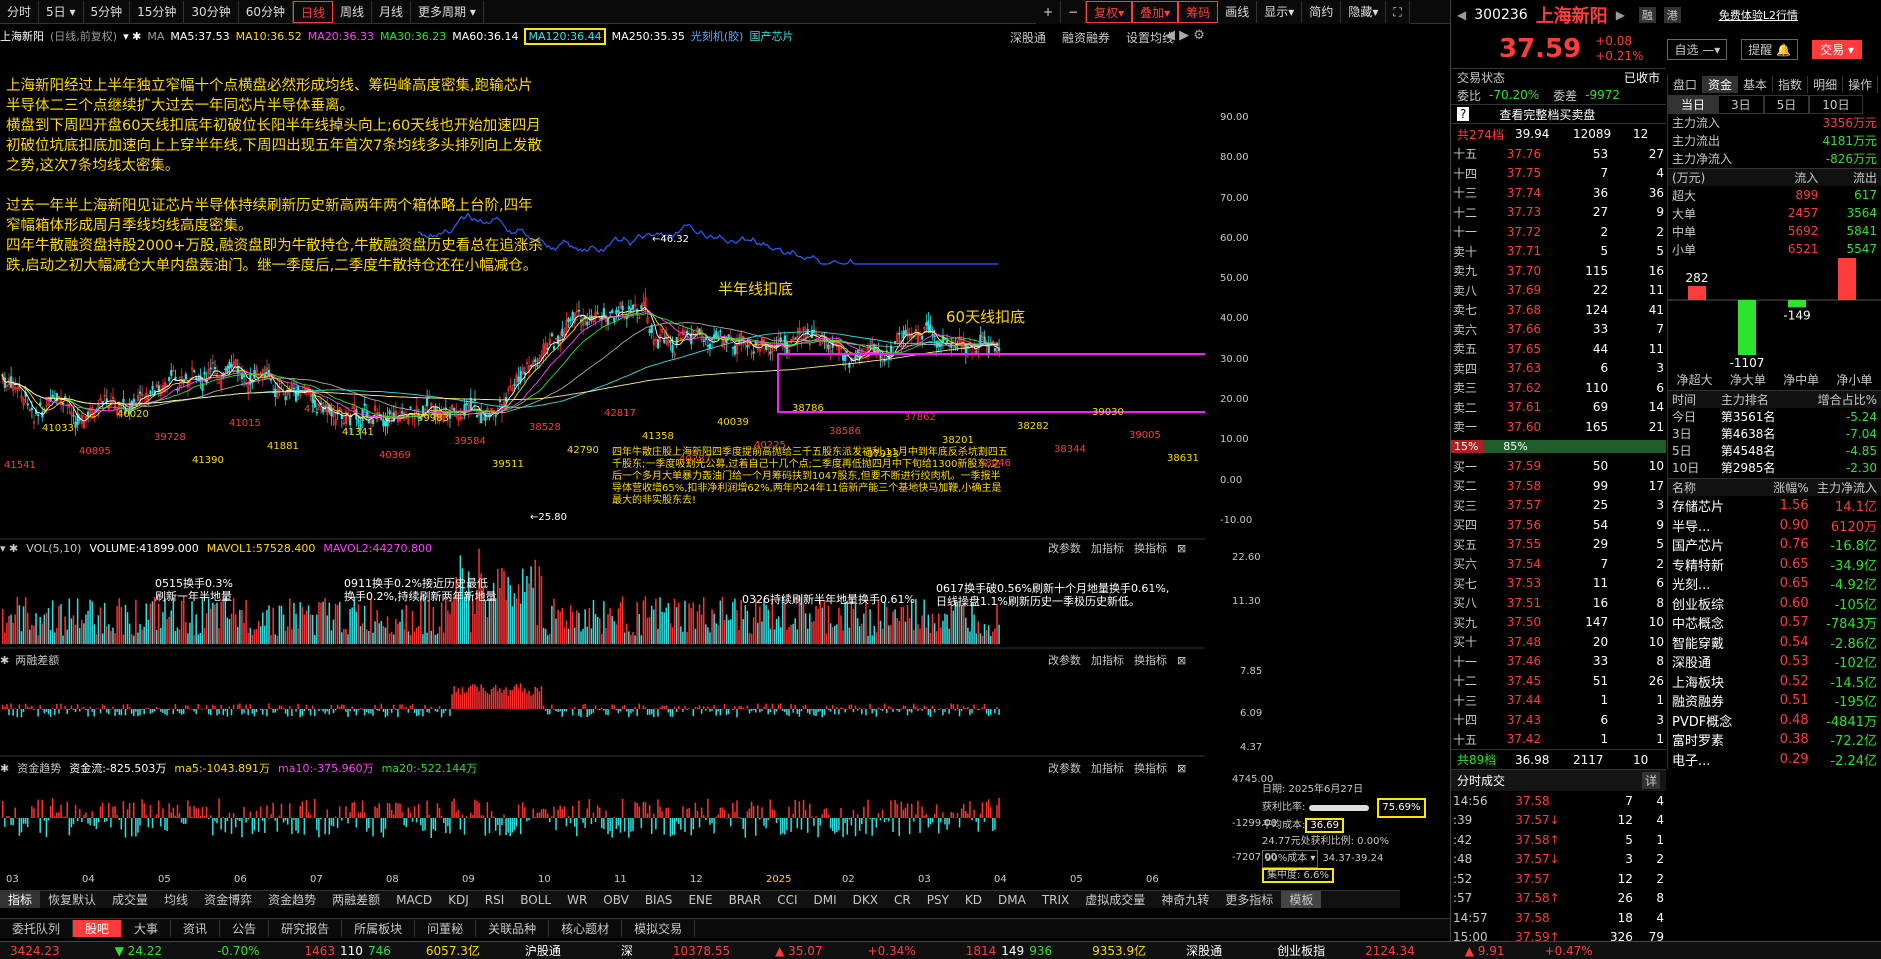 This screenshot has height=959, width=1881. Describe the element at coordinates (1558, 525) in the screenshot. I see `bid-row: 买四 37.56 54 9` at that location.